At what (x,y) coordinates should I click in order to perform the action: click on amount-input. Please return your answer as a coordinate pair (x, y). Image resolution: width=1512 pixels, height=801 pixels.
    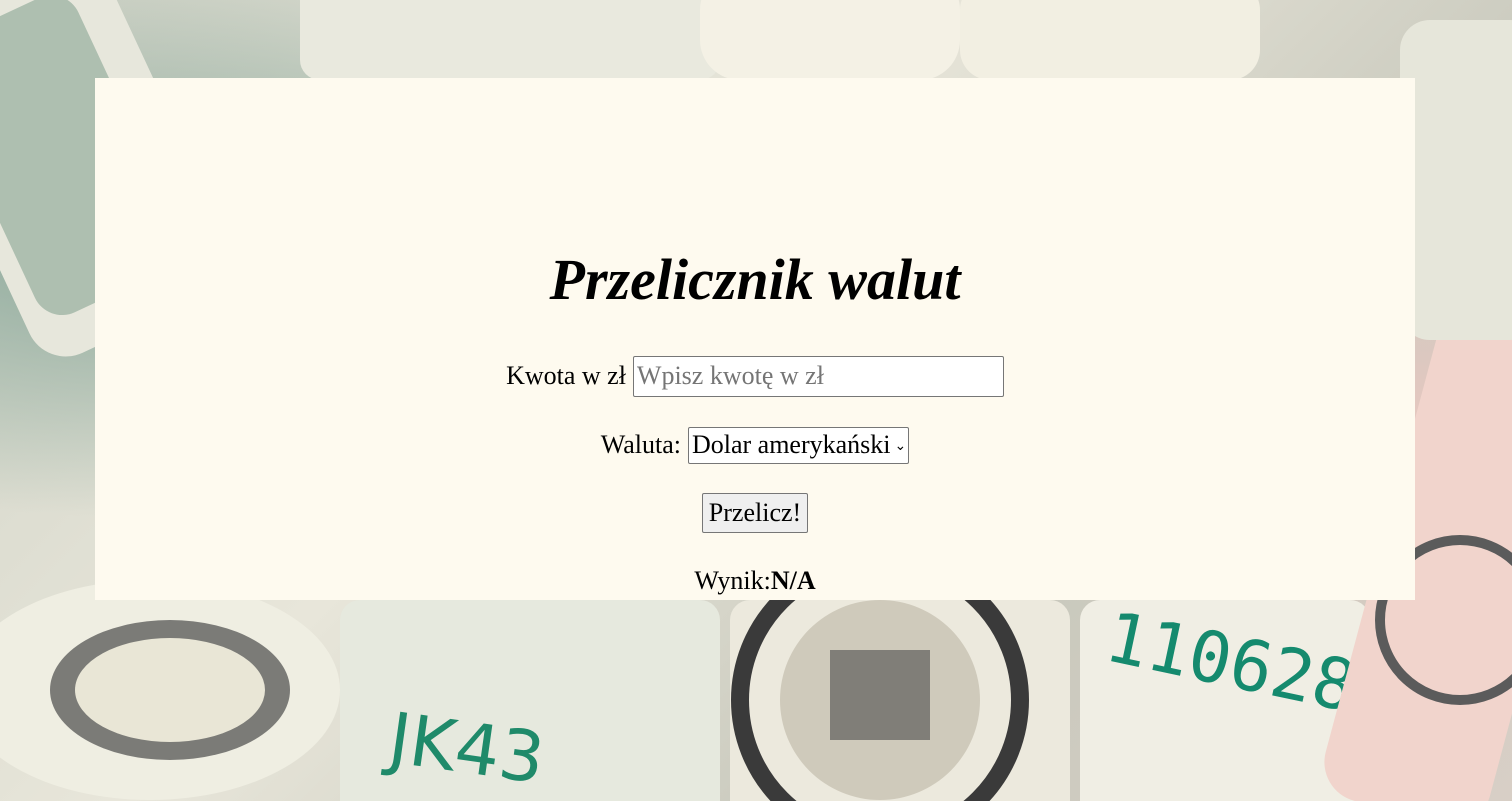
    Looking at the image, I should click on (818, 376).